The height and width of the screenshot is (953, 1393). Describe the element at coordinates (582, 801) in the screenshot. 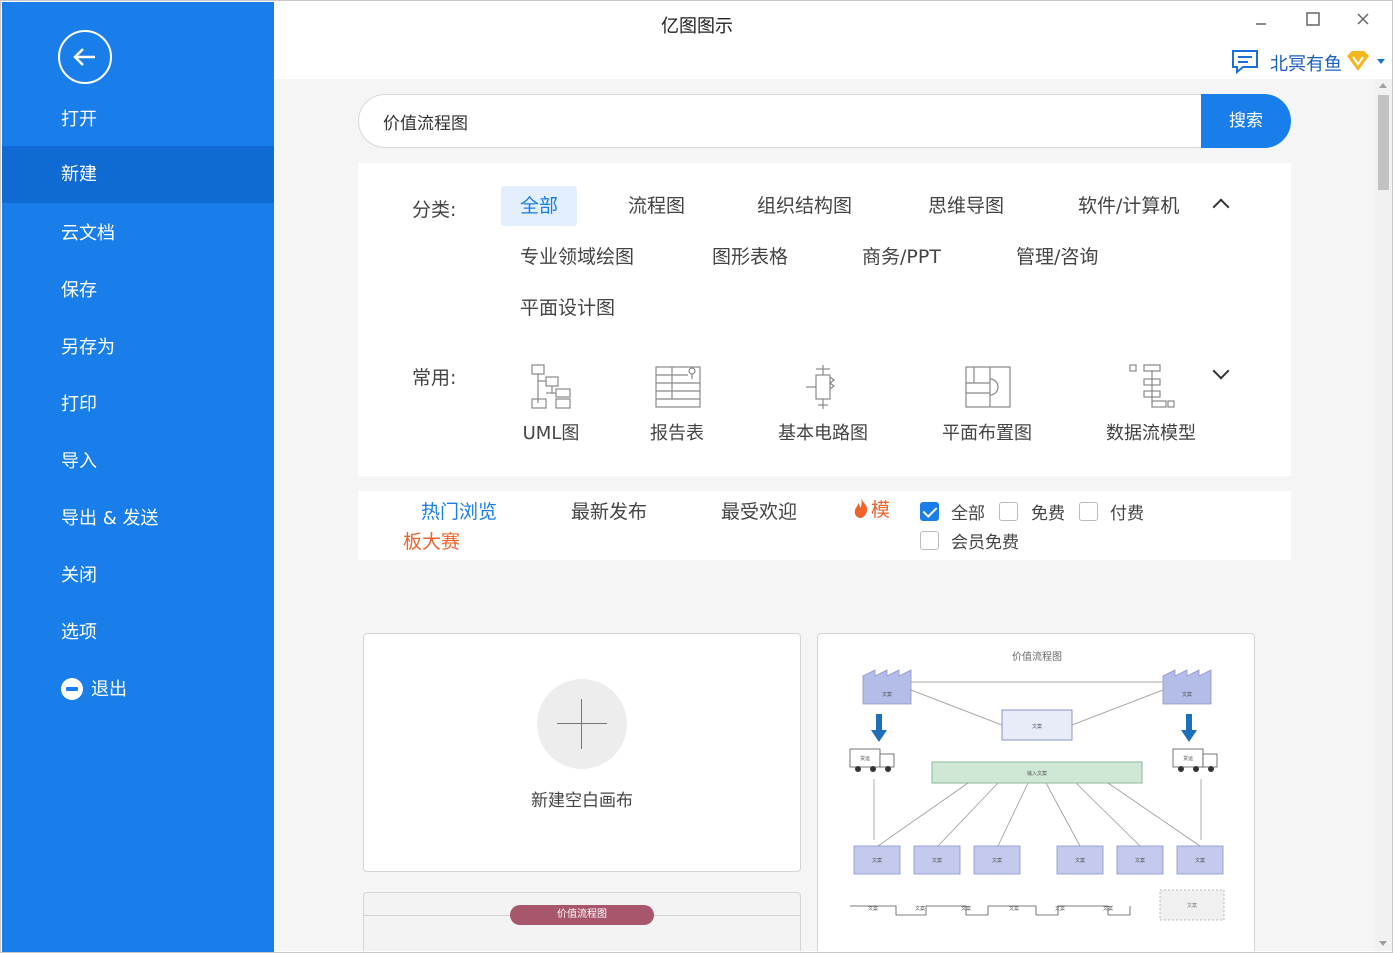

I see `new-blank-canvas-label: 新建空白画布` at that location.